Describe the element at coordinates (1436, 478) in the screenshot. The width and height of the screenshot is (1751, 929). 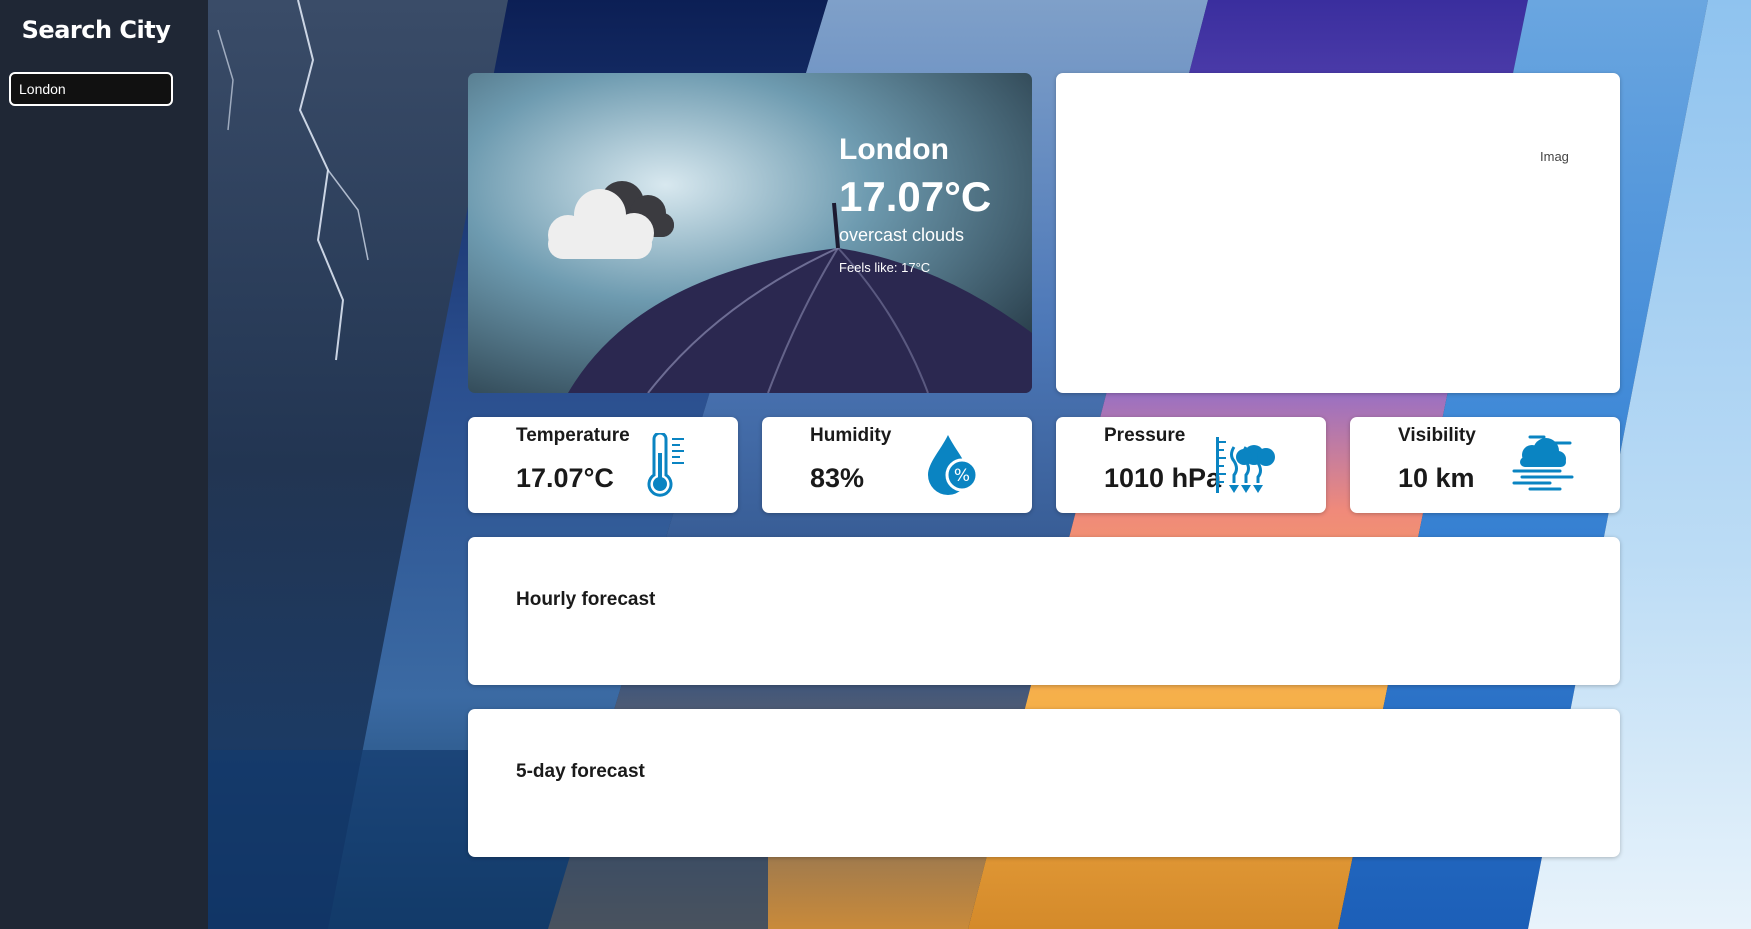
I see `visibility-value: 10 km` at that location.